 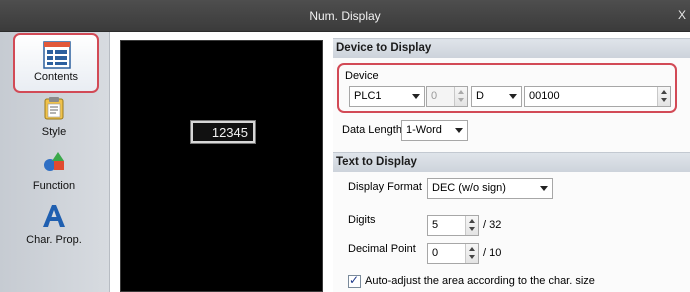 I want to click on contents-highlight, so click(x=56, y=63).